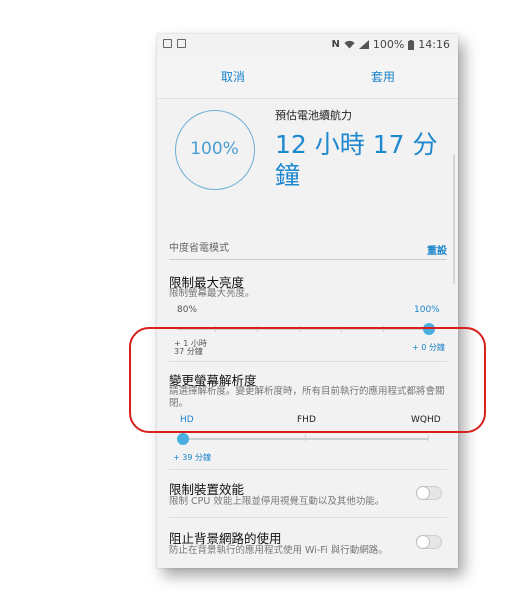 Image resolution: width=524 pixels, height=600 pixels. Describe the element at coordinates (181, 43) in the screenshot. I see `photo-icon` at that location.